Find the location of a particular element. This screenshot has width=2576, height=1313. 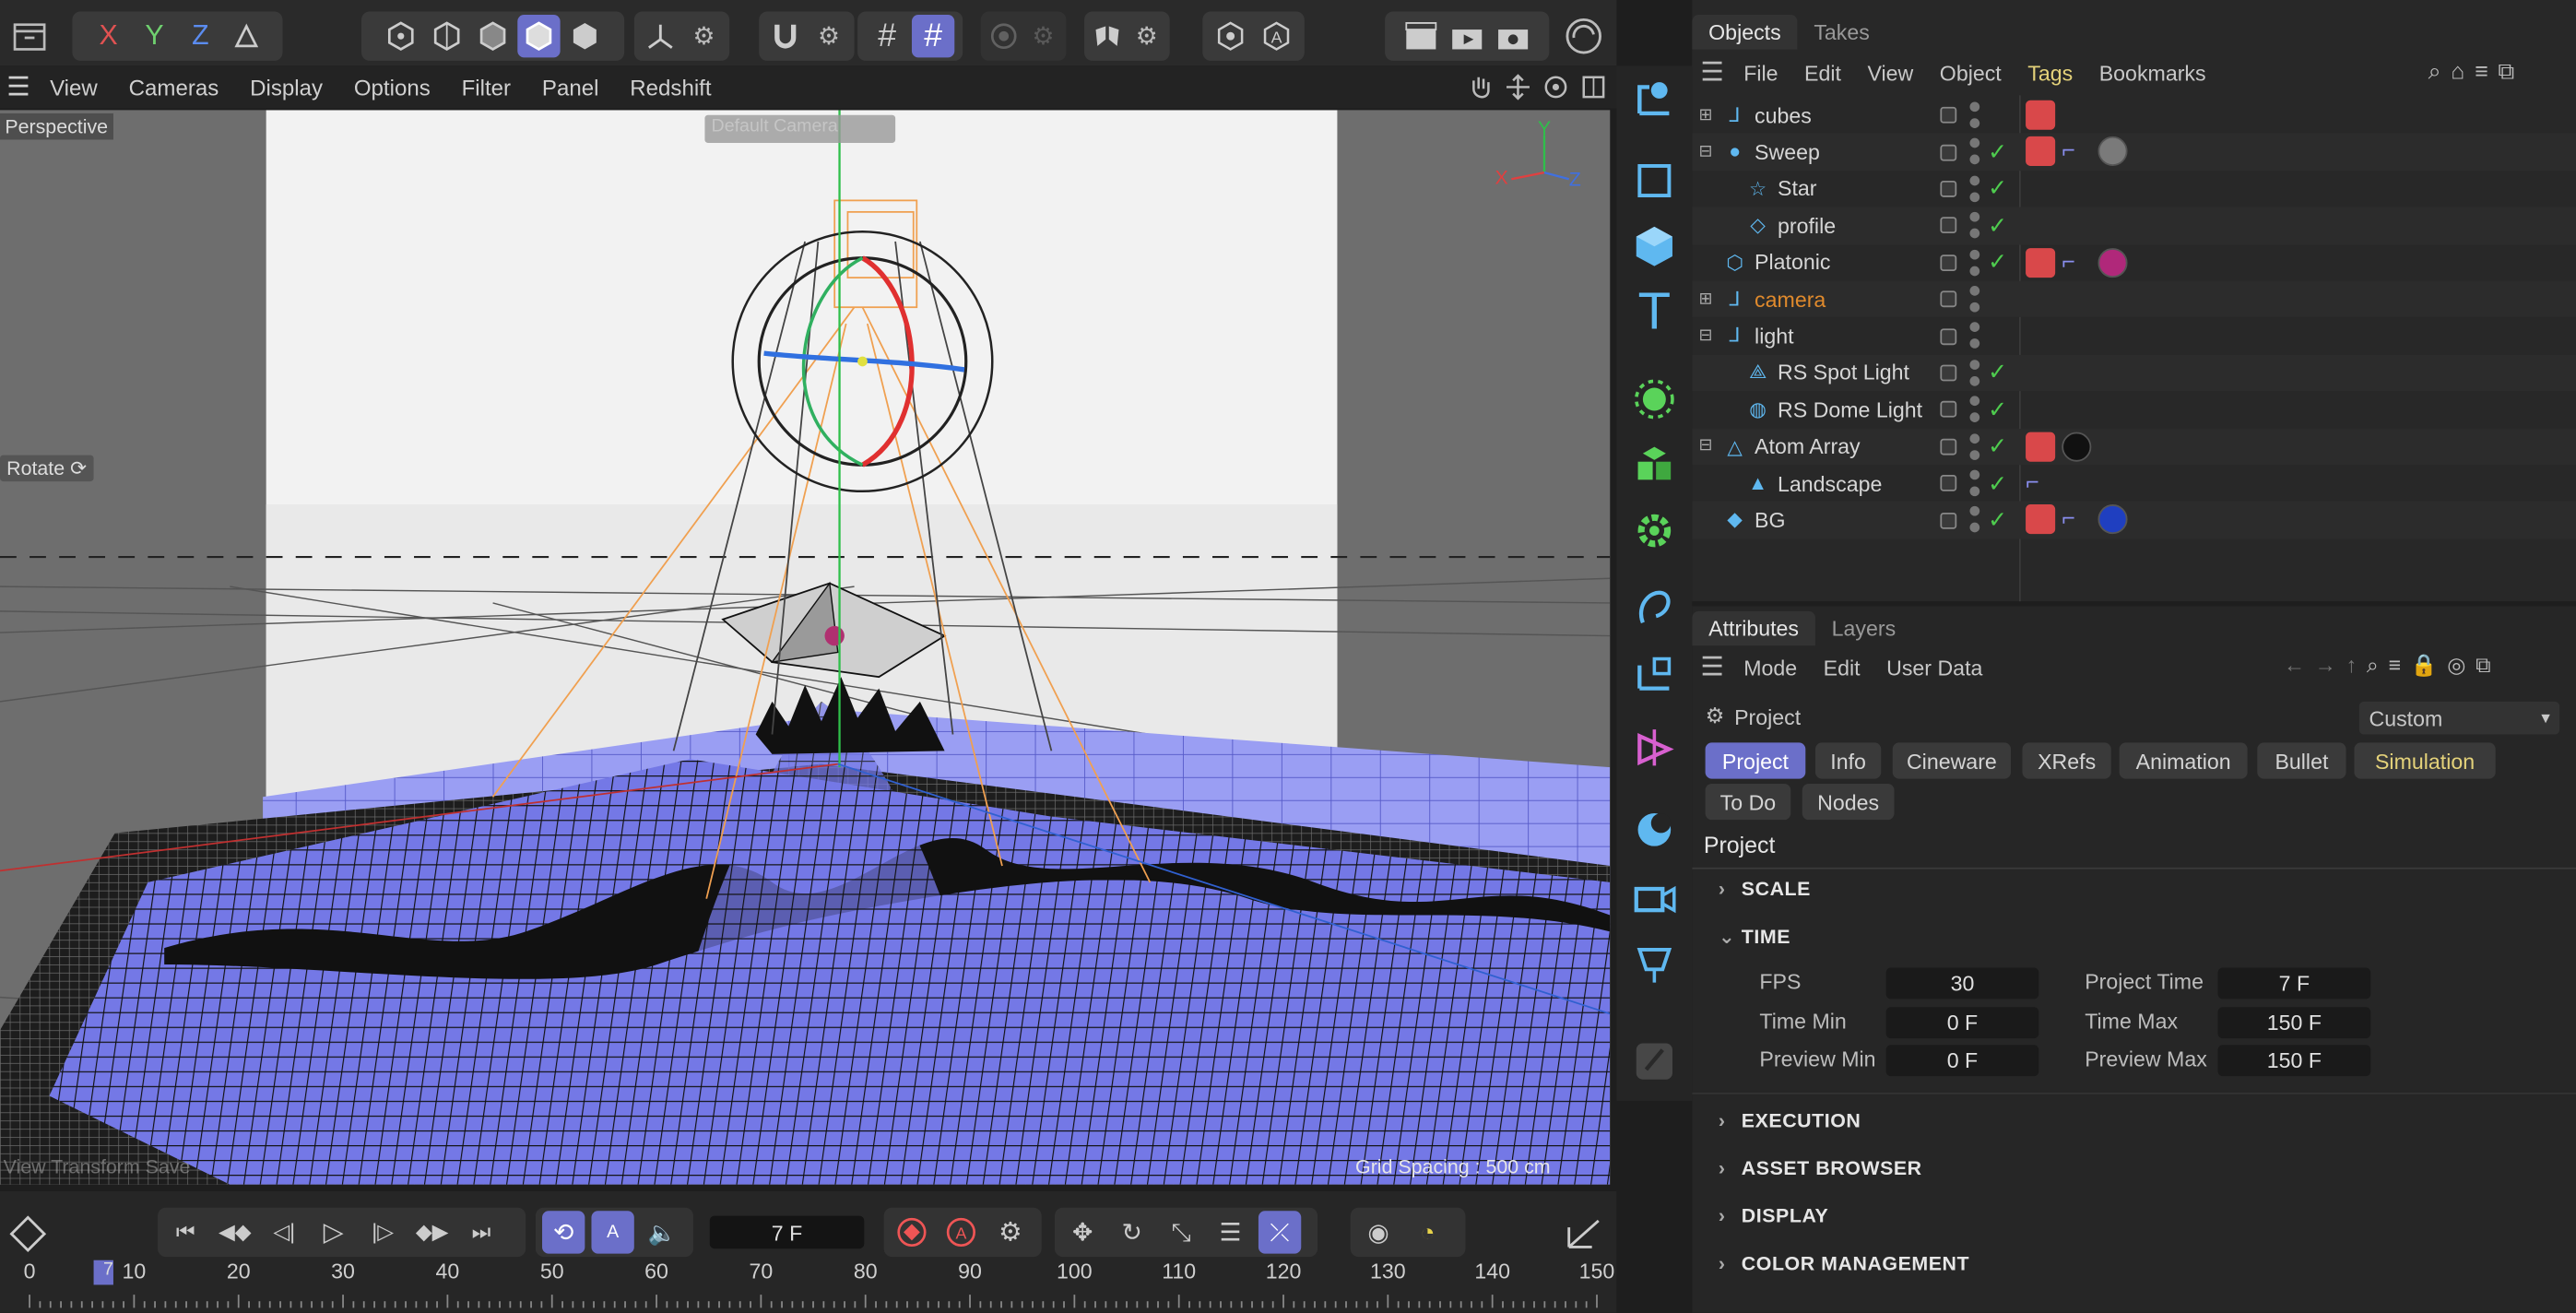

autokey-icon: A is located at coordinates (960, 1232).